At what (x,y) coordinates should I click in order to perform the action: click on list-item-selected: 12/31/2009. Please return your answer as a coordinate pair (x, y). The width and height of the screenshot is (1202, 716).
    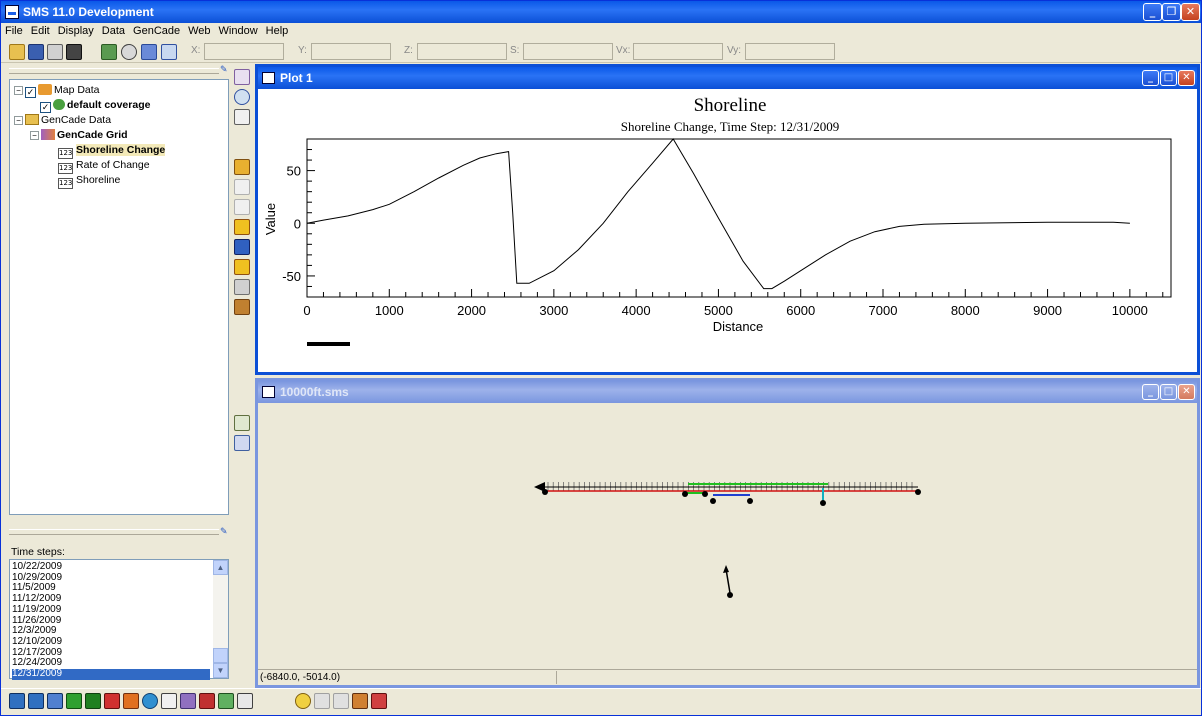
    Looking at the image, I should click on (111, 674).